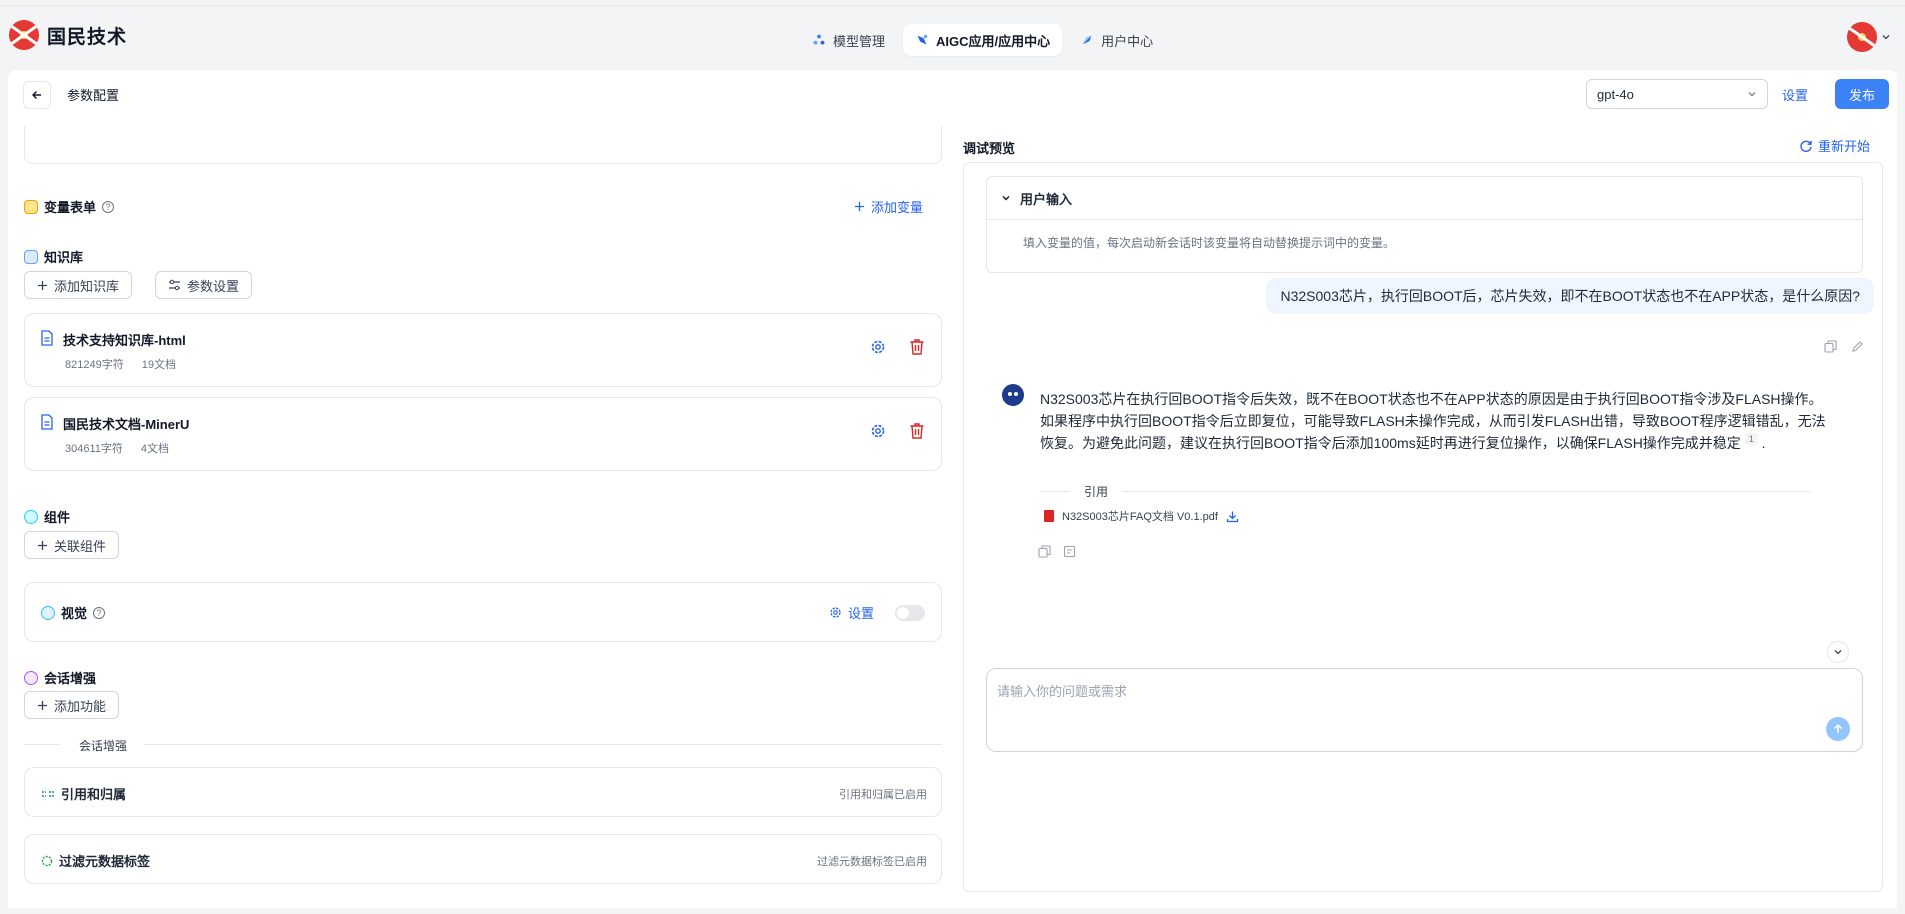  Describe the element at coordinates (83, 793) in the screenshot. I see `feature-citation-title: 引用和归属` at that location.